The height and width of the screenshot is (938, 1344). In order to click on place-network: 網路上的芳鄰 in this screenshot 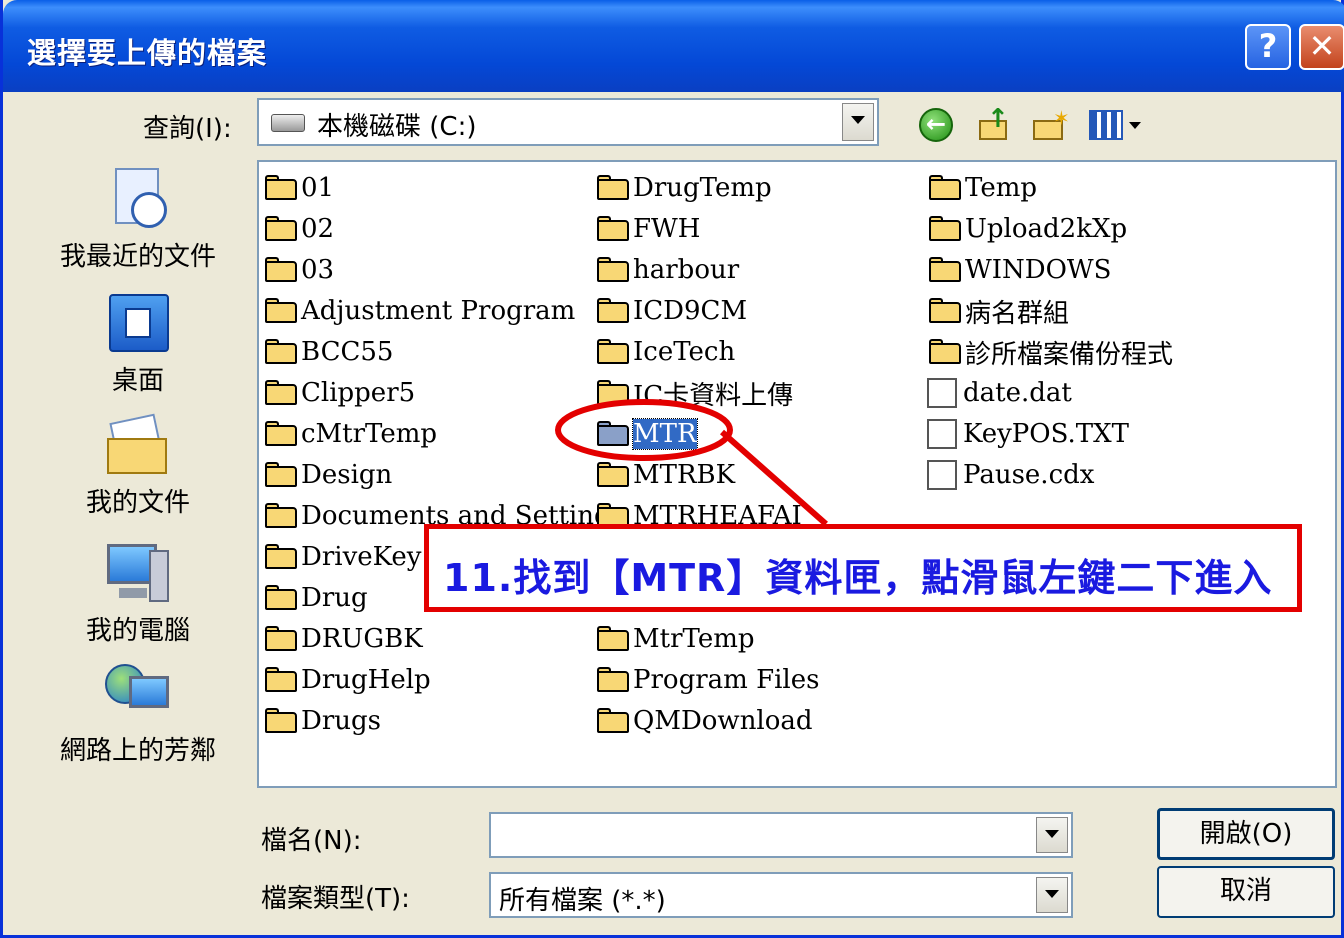, I will do `click(138, 713)`.